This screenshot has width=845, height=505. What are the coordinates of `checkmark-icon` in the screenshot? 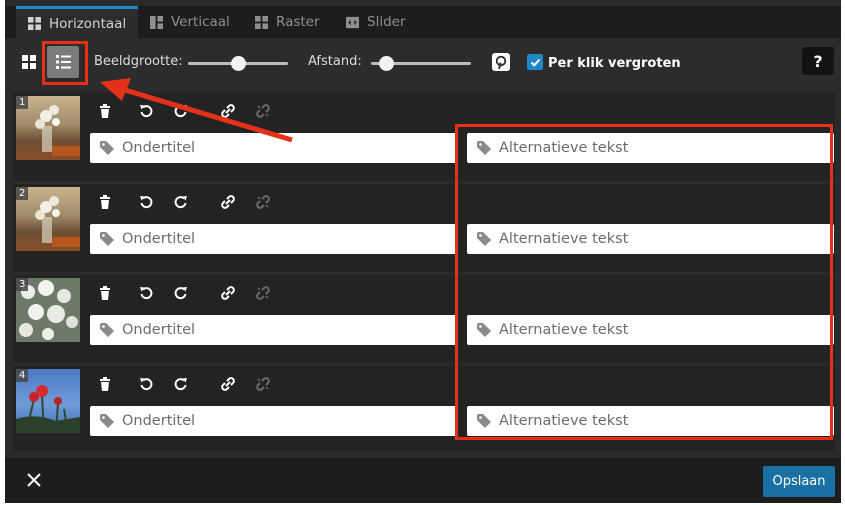 It's located at (535, 62).